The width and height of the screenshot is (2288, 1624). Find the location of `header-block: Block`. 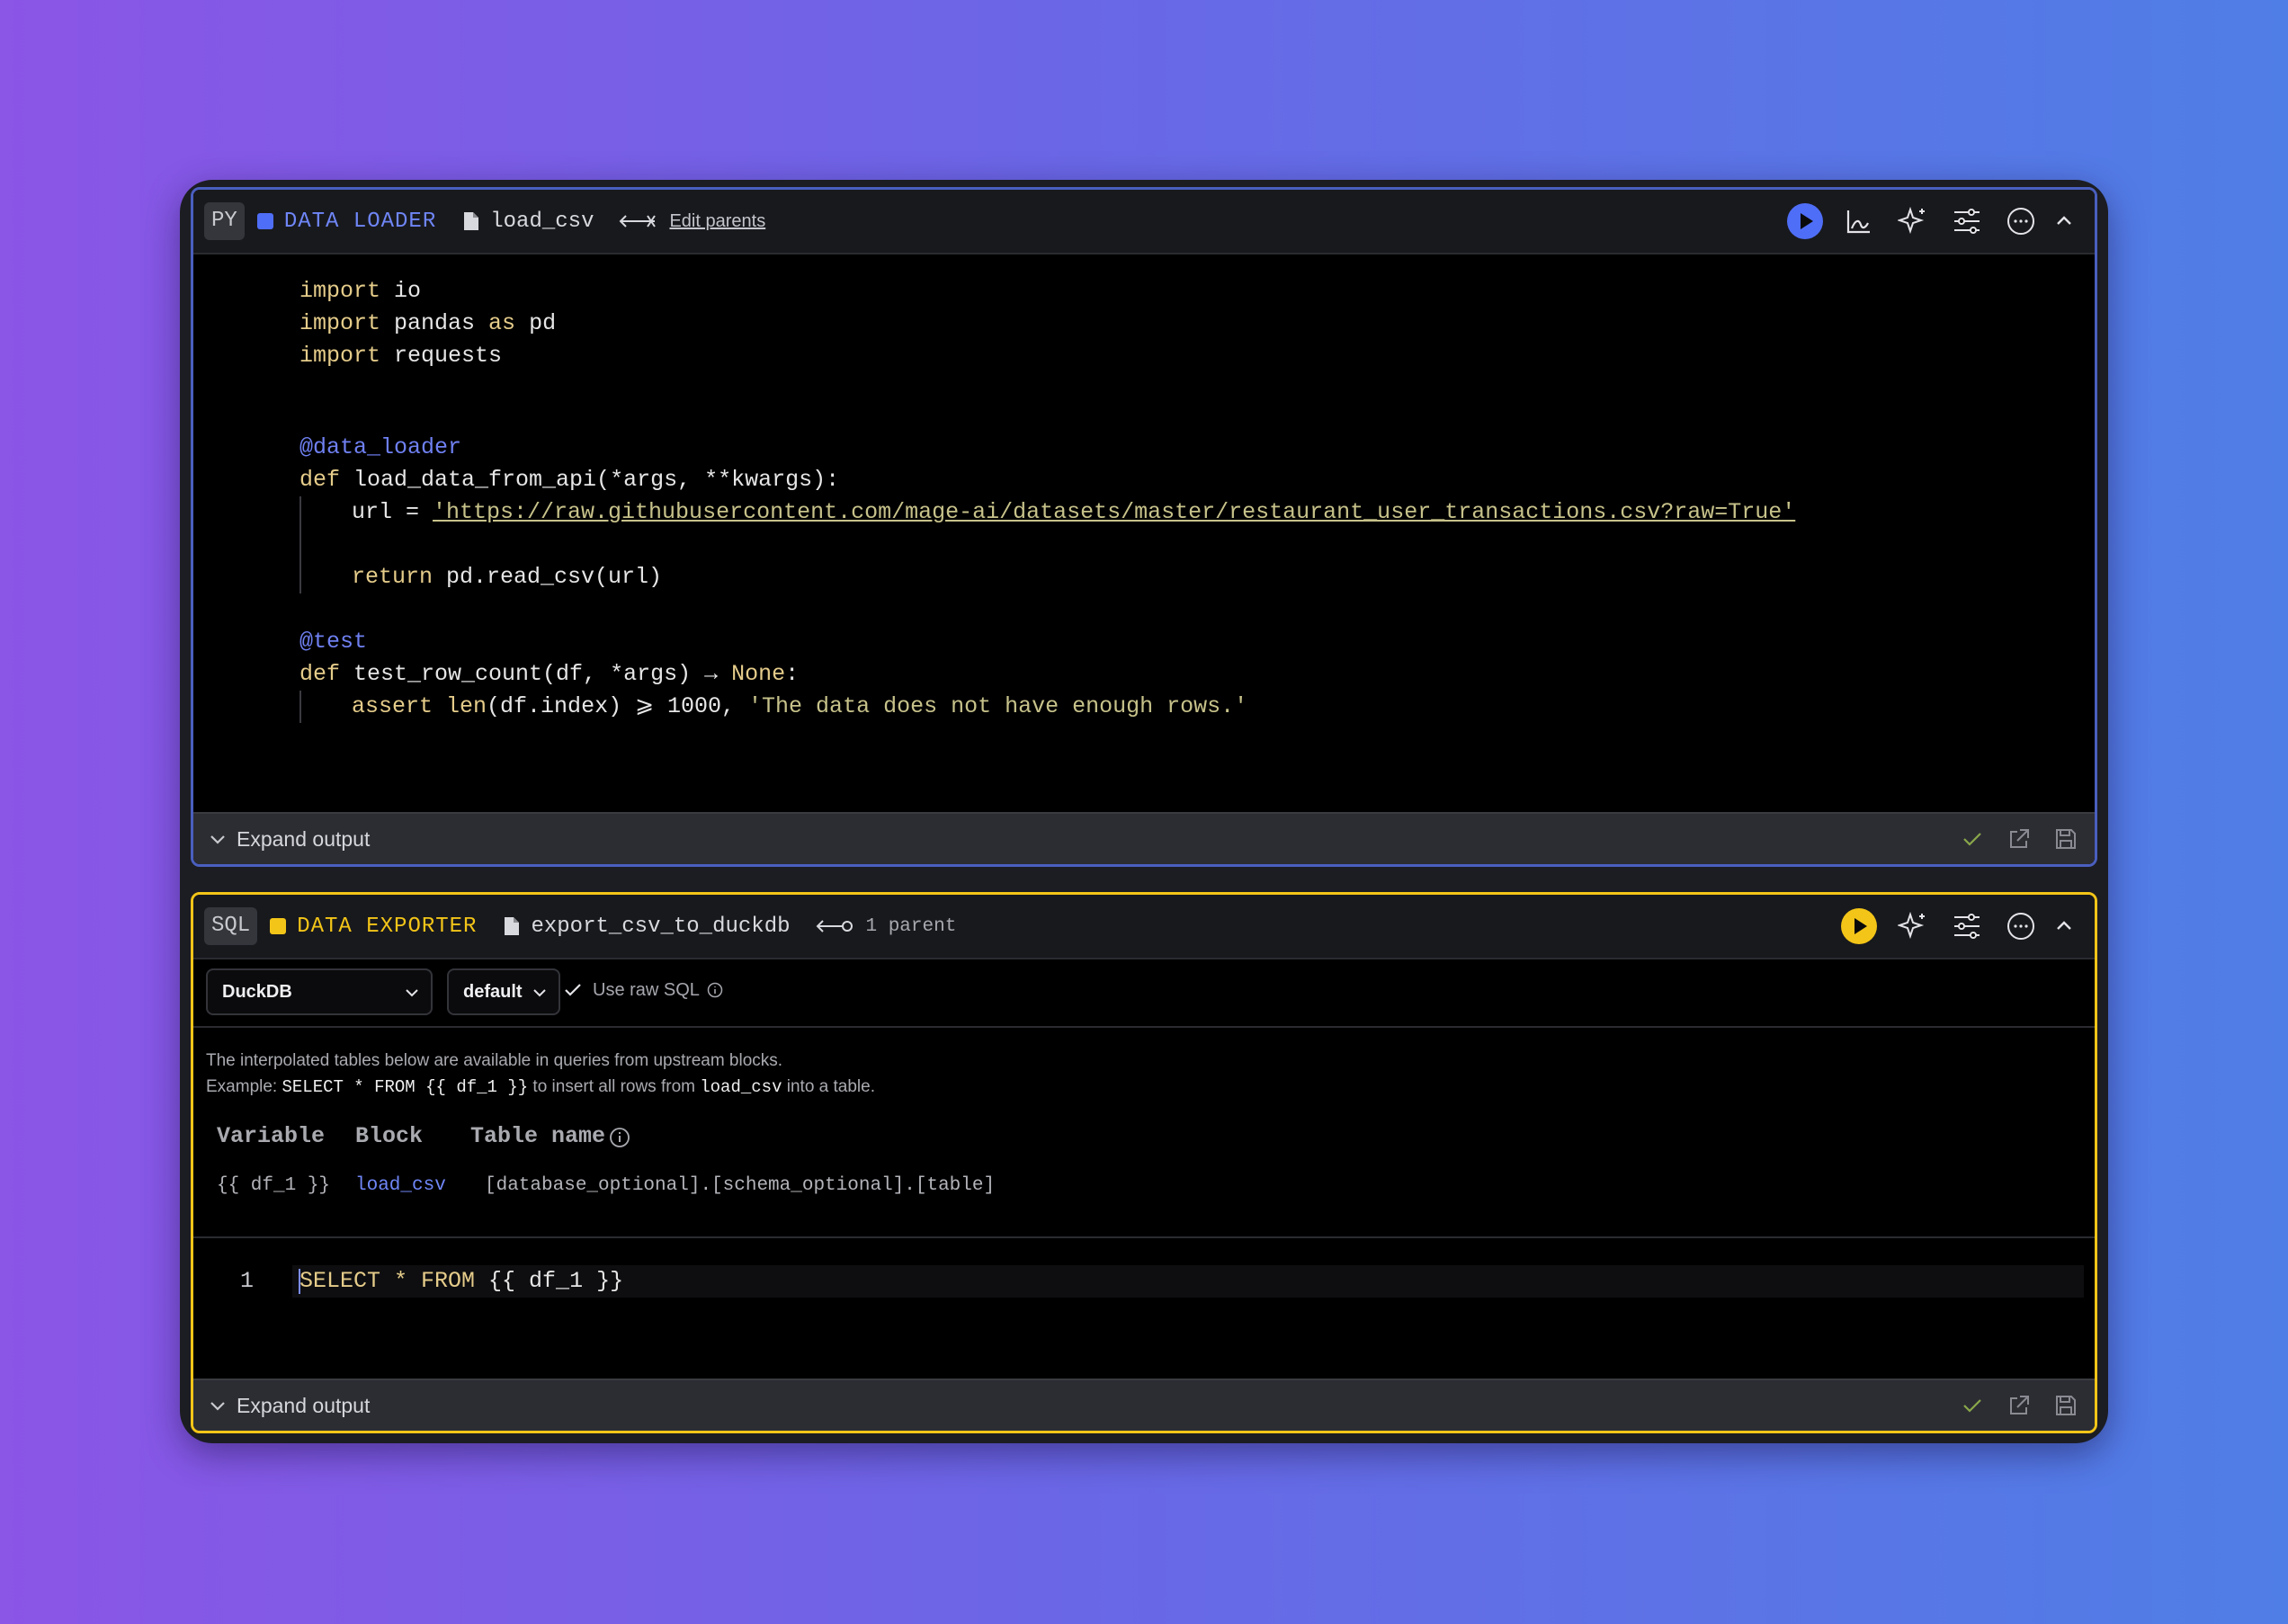

header-block: Block is located at coordinates (389, 1136).